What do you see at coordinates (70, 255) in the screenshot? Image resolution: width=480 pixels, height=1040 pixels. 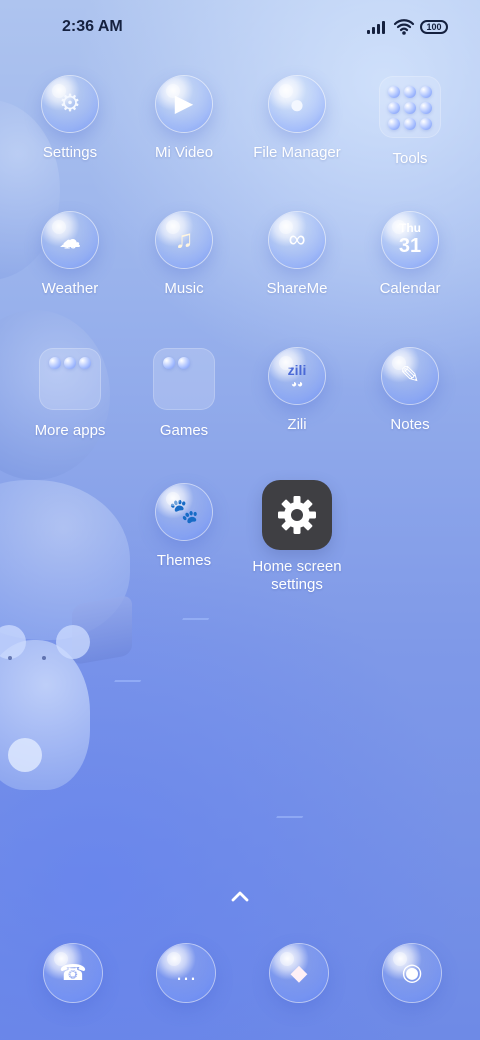 I see `app-weather: ☁ 16 Weather` at bounding box center [70, 255].